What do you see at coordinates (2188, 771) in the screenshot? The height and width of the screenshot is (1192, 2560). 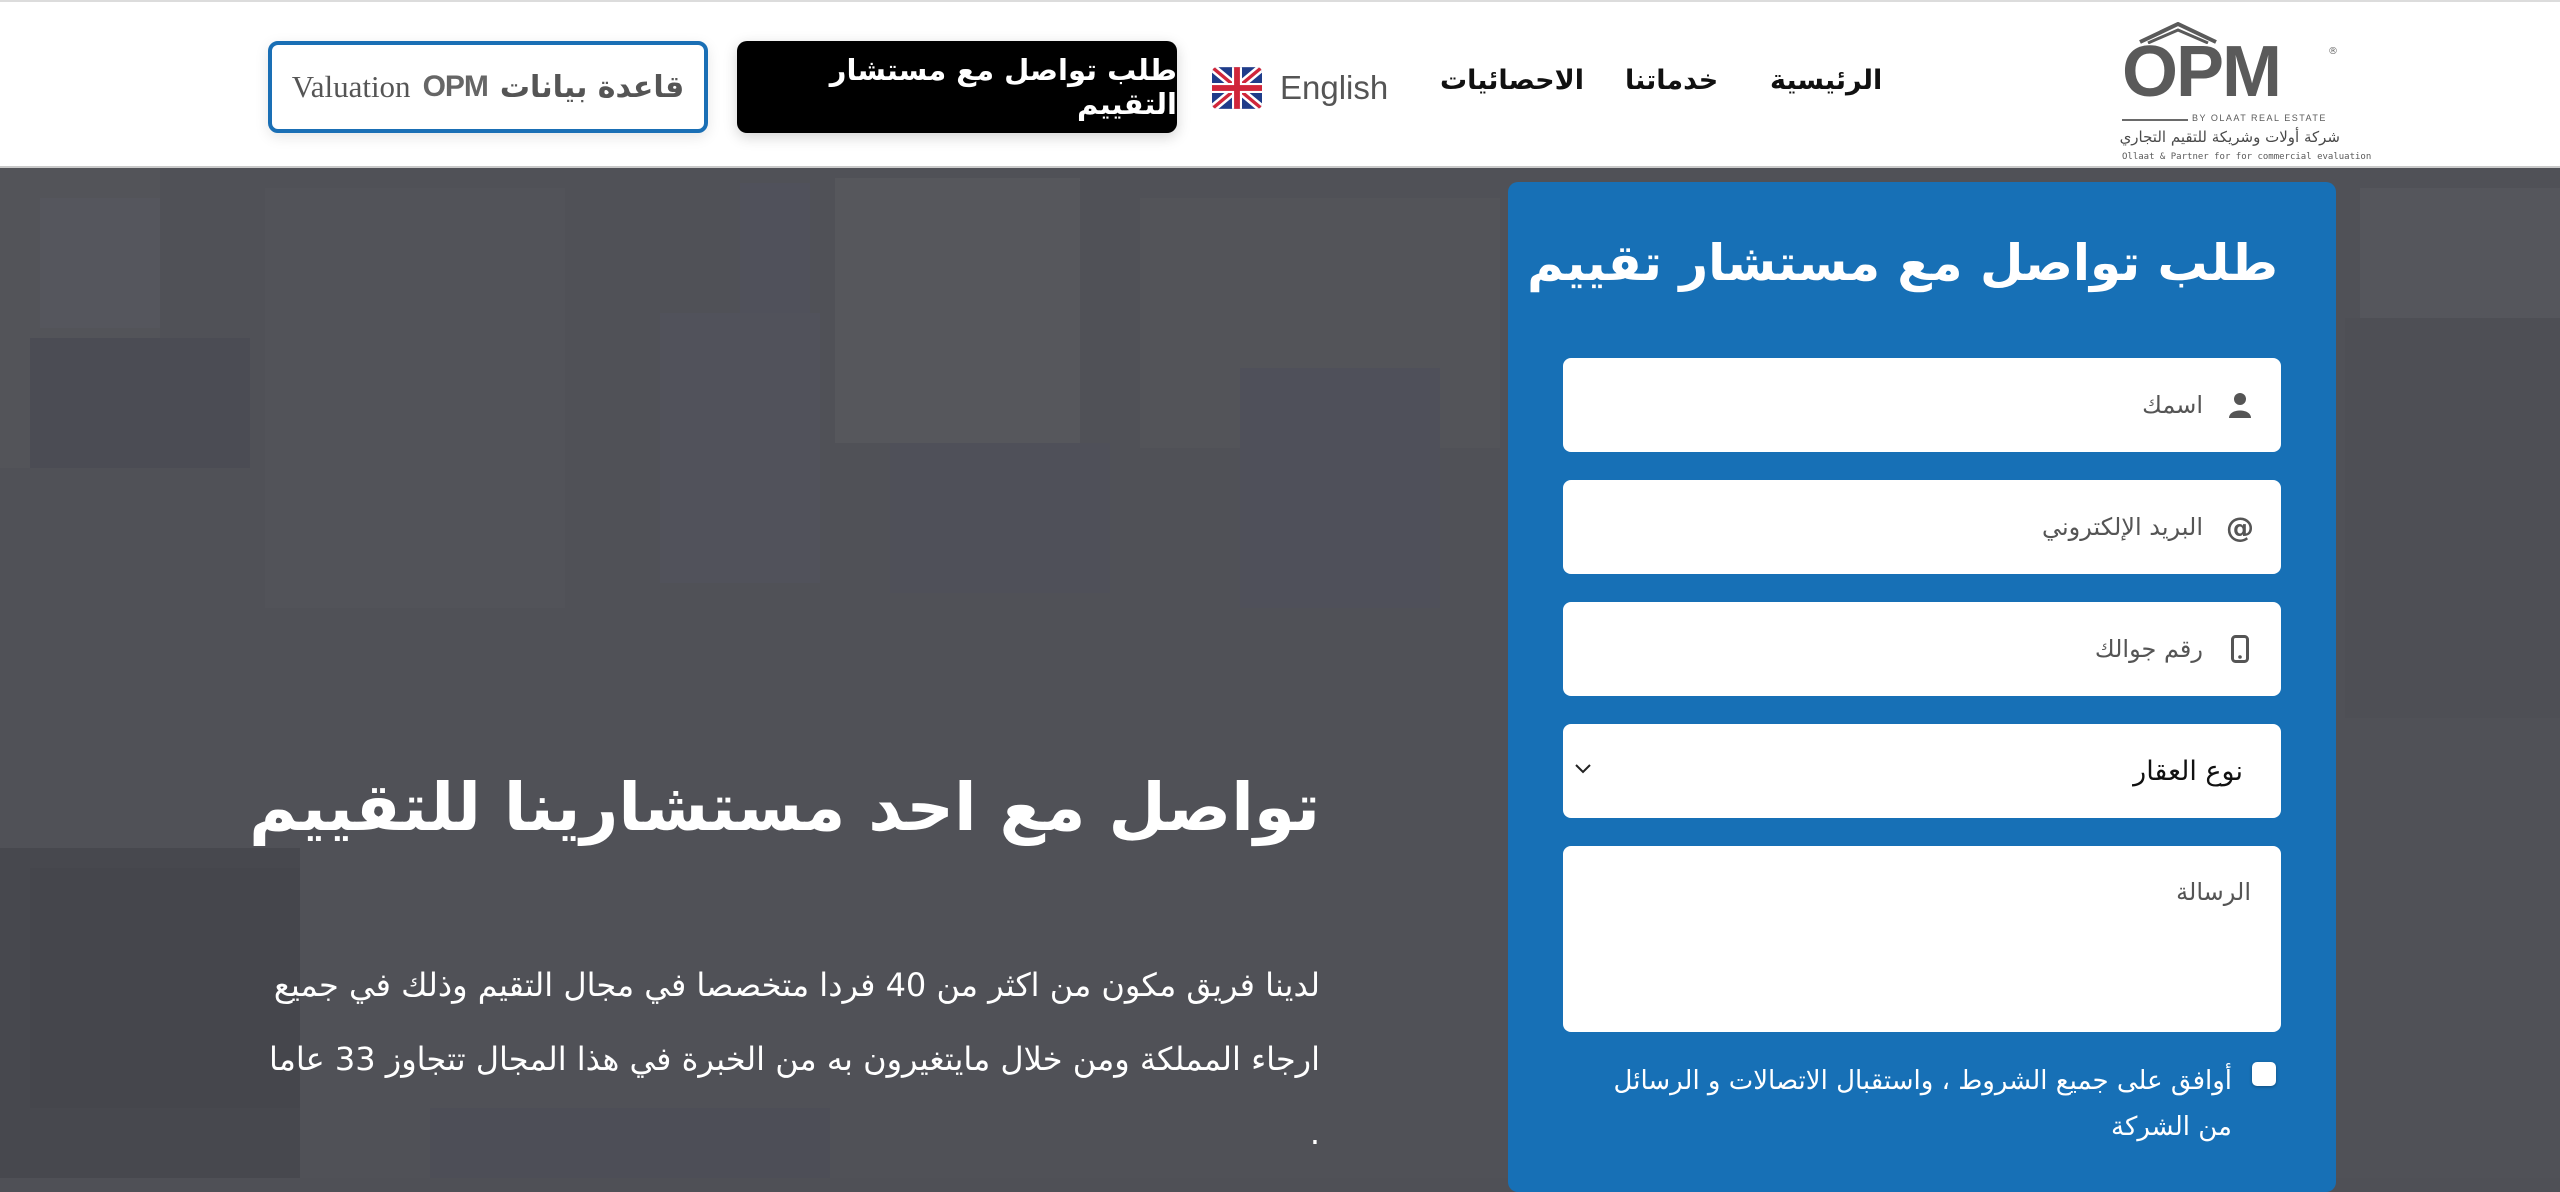 I see `property-type-value: نوع العقار` at bounding box center [2188, 771].